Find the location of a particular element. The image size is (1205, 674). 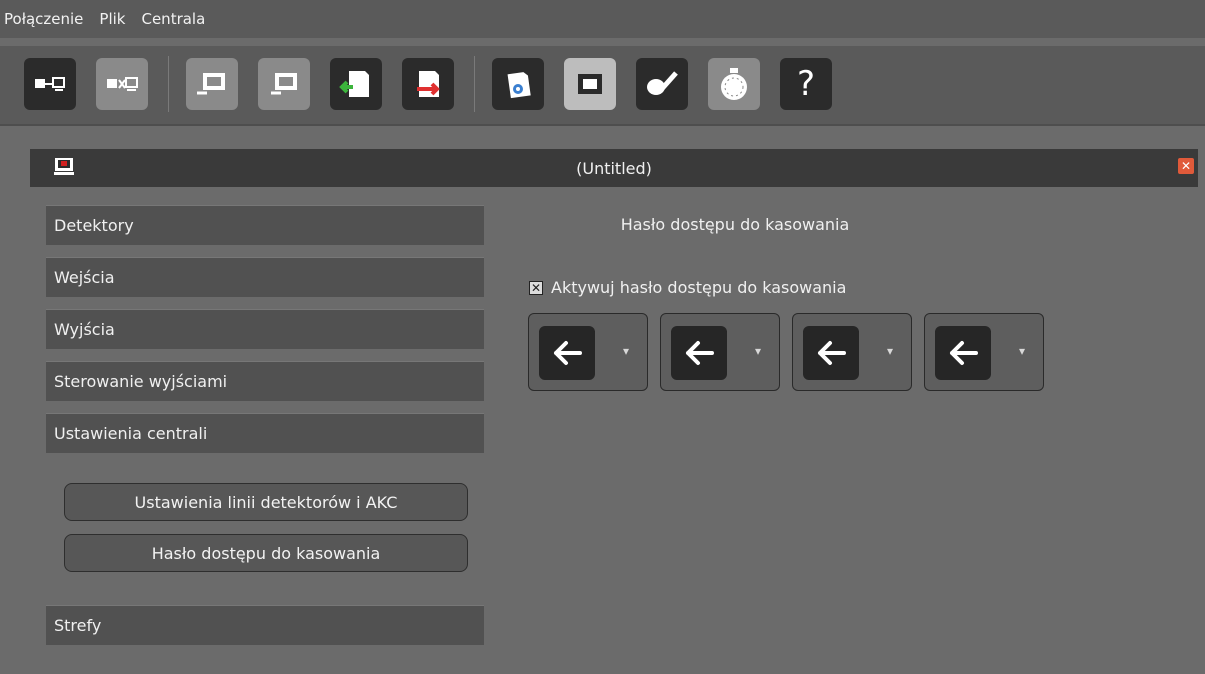

close-button: ✕ is located at coordinates (1186, 166).